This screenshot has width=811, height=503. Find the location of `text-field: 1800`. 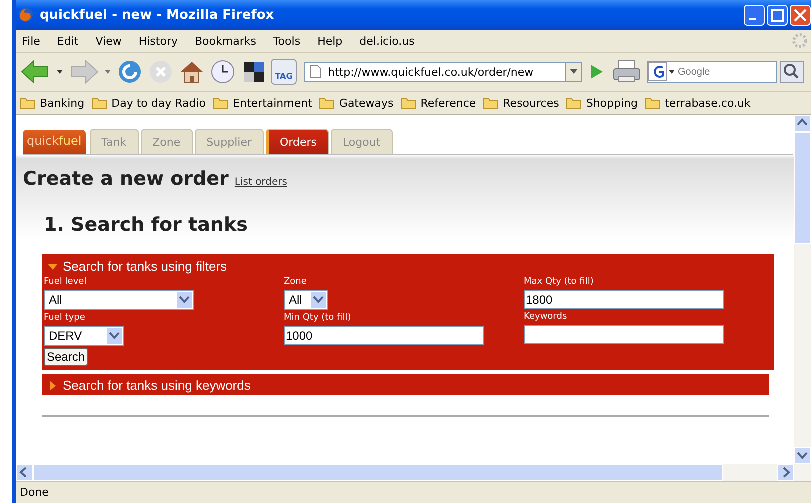

text-field: 1800 is located at coordinates (624, 299).